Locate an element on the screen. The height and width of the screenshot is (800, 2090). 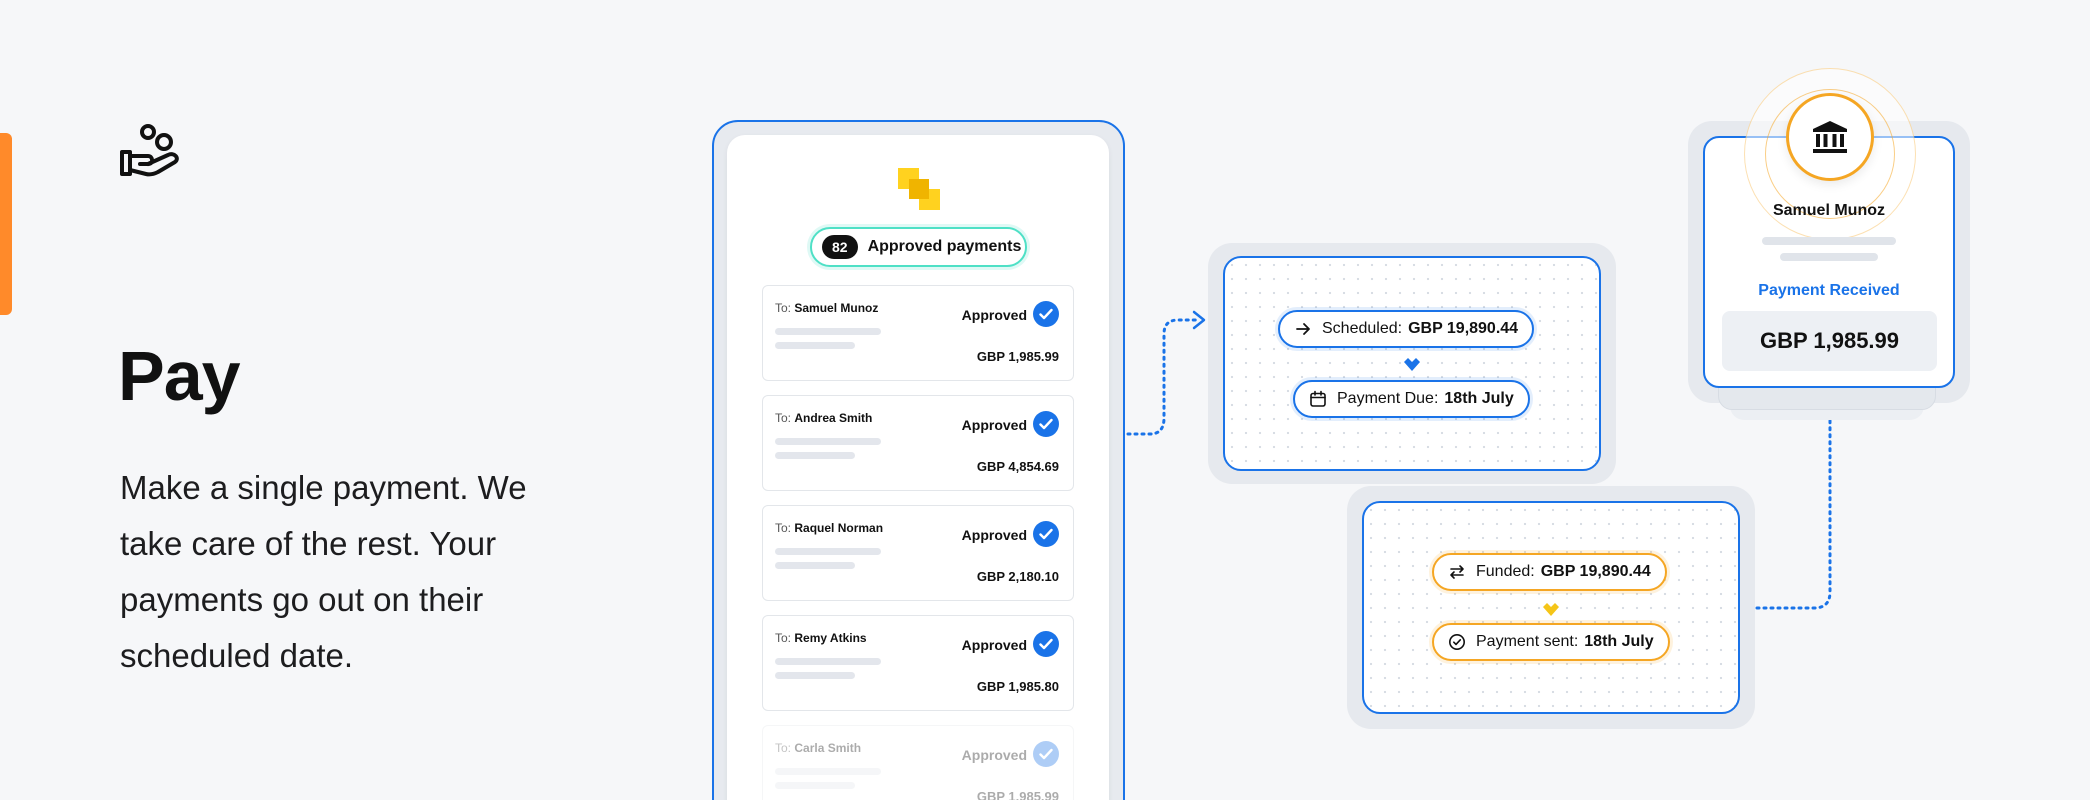
payment-sent-tag: Payment sent: 18th July is located at coordinates (1551, 642).